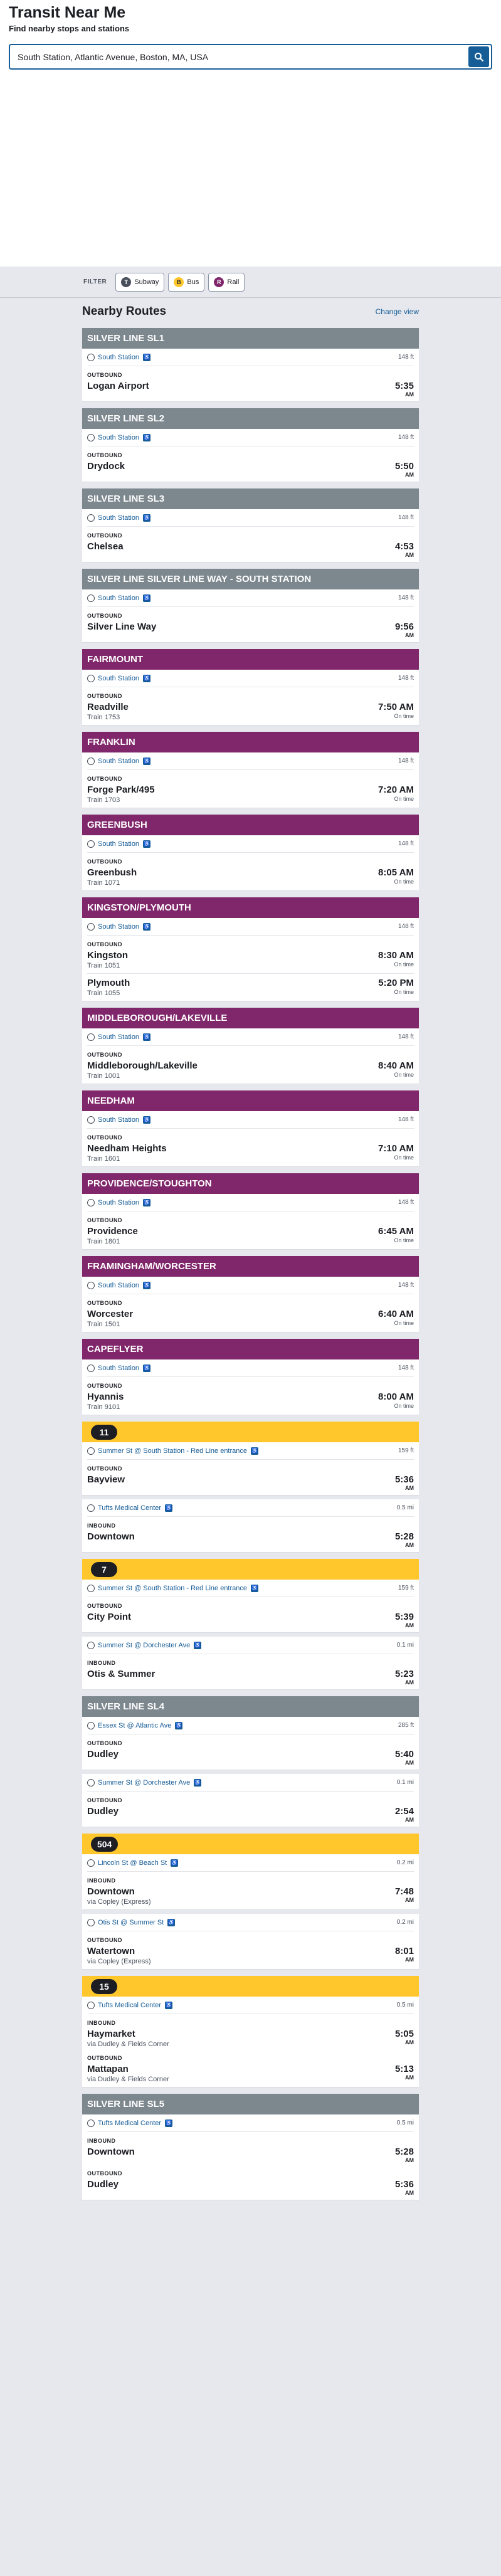  What do you see at coordinates (251, 388) in the screenshot?
I see `departure-row: Logan Airport 5:35 AM` at bounding box center [251, 388].